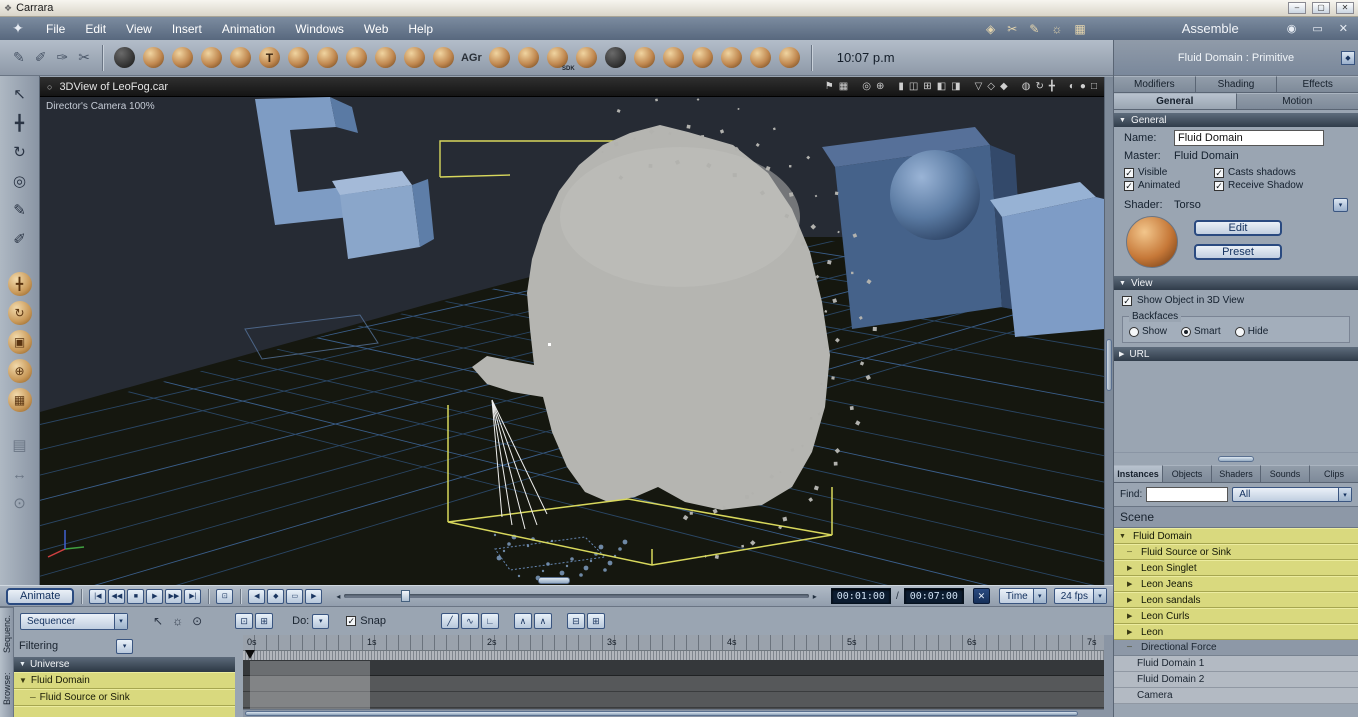 The width and height of the screenshot is (1358, 717). What do you see at coordinates (125, 646) in the screenshot?
I see `filtering-dropdown: ▾` at bounding box center [125, 646].